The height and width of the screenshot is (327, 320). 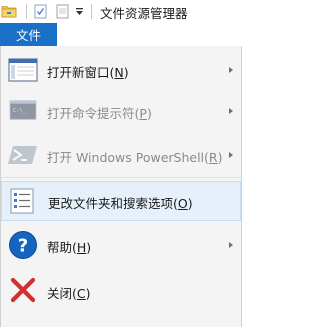 What do you see at coordinates (88, 72) in the screenshot?
I see `menu-item-label: 打开新窗口(N)` at bounding box center [88, 72].